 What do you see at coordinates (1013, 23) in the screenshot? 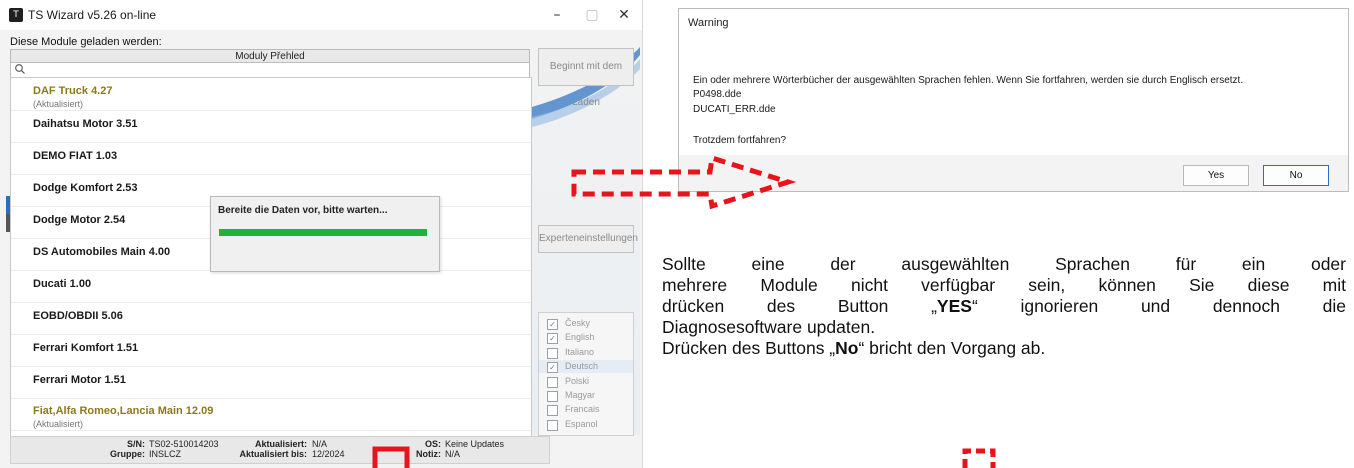
I see `warning-titlebar: Warning` at bounding box center [1013, 23].